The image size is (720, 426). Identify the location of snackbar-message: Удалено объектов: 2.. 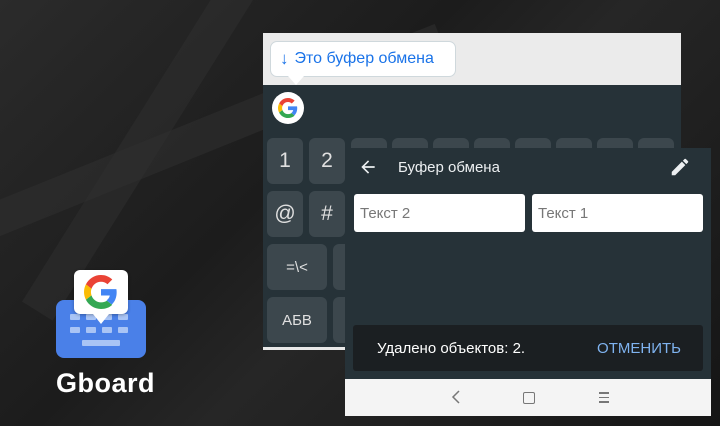
(451, 348).